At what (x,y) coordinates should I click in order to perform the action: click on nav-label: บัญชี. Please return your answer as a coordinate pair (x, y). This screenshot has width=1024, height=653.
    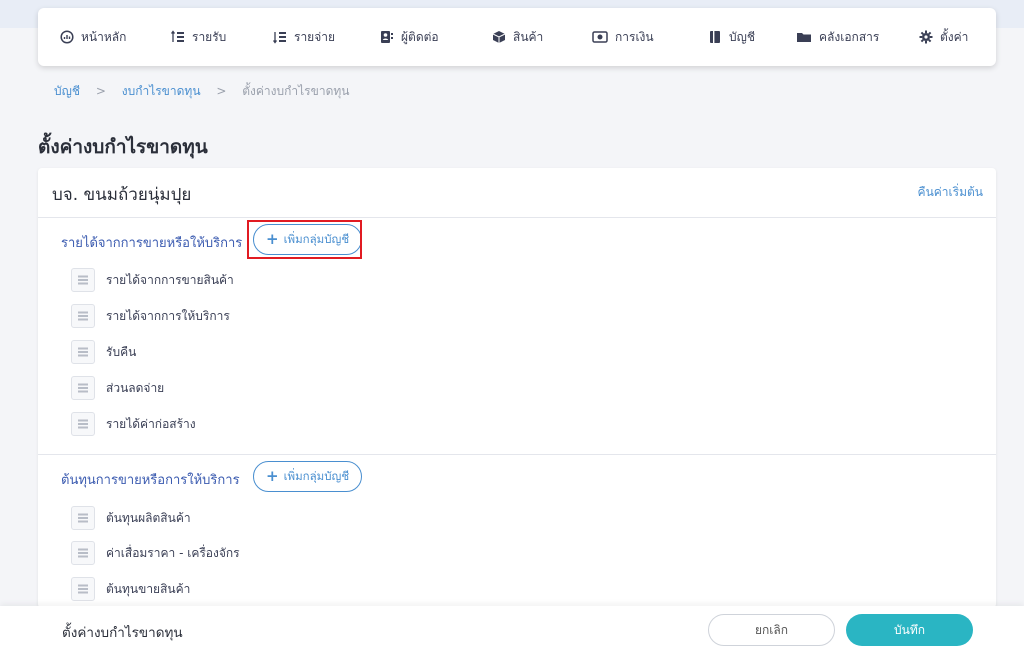
    Looking at the image, I should click on (742, 36).